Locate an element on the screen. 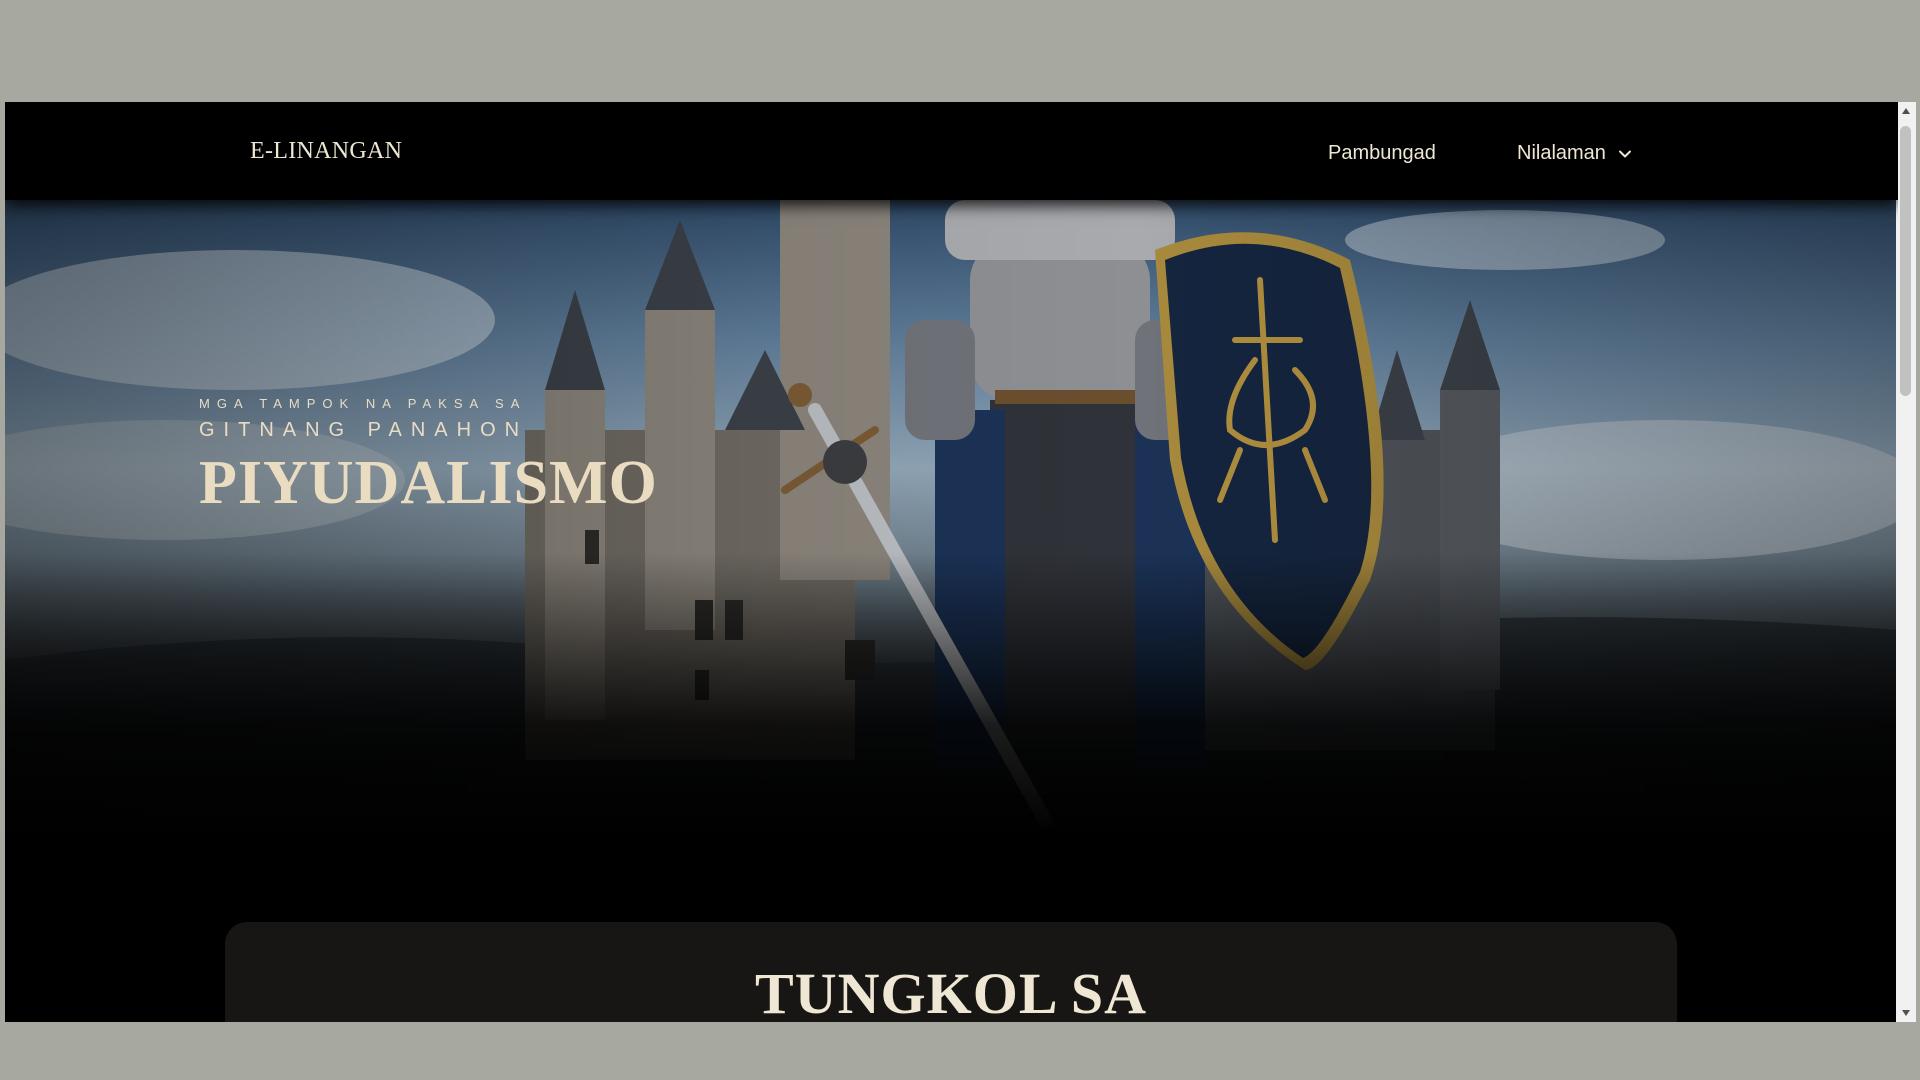 This screenshot has width=1920, height=1080. hero-title: PIYUDALISMO is located at coordinates (428, 483).